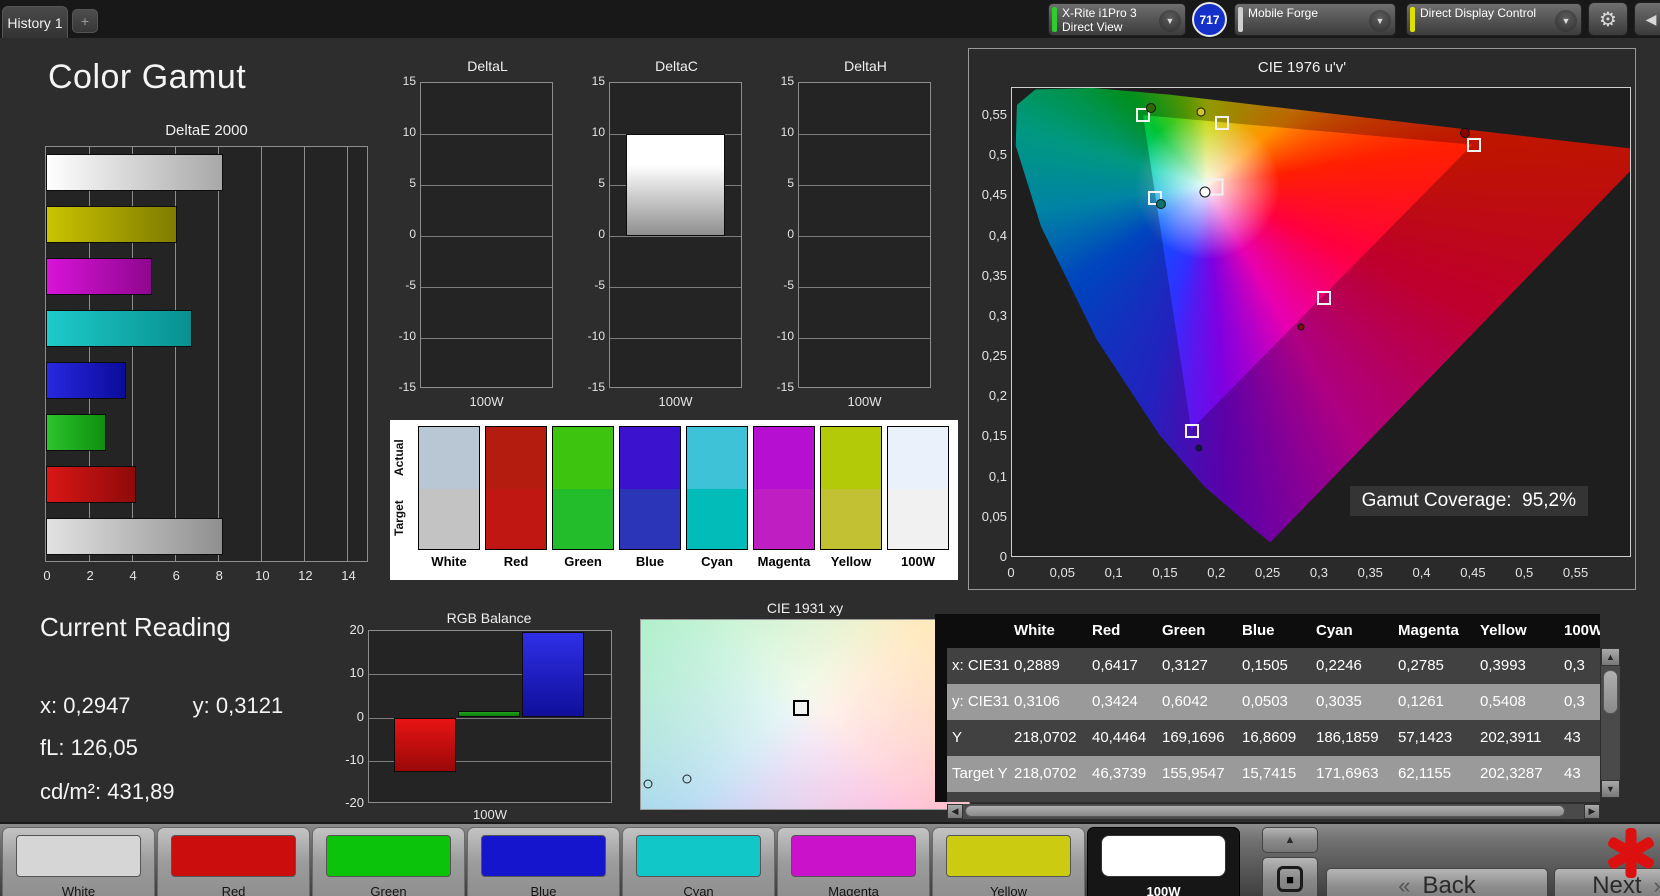  What do you see at coordinates (801, 707) in the screenshot?
I see `cie1931-target-marker` at bounding box center [801, 707].